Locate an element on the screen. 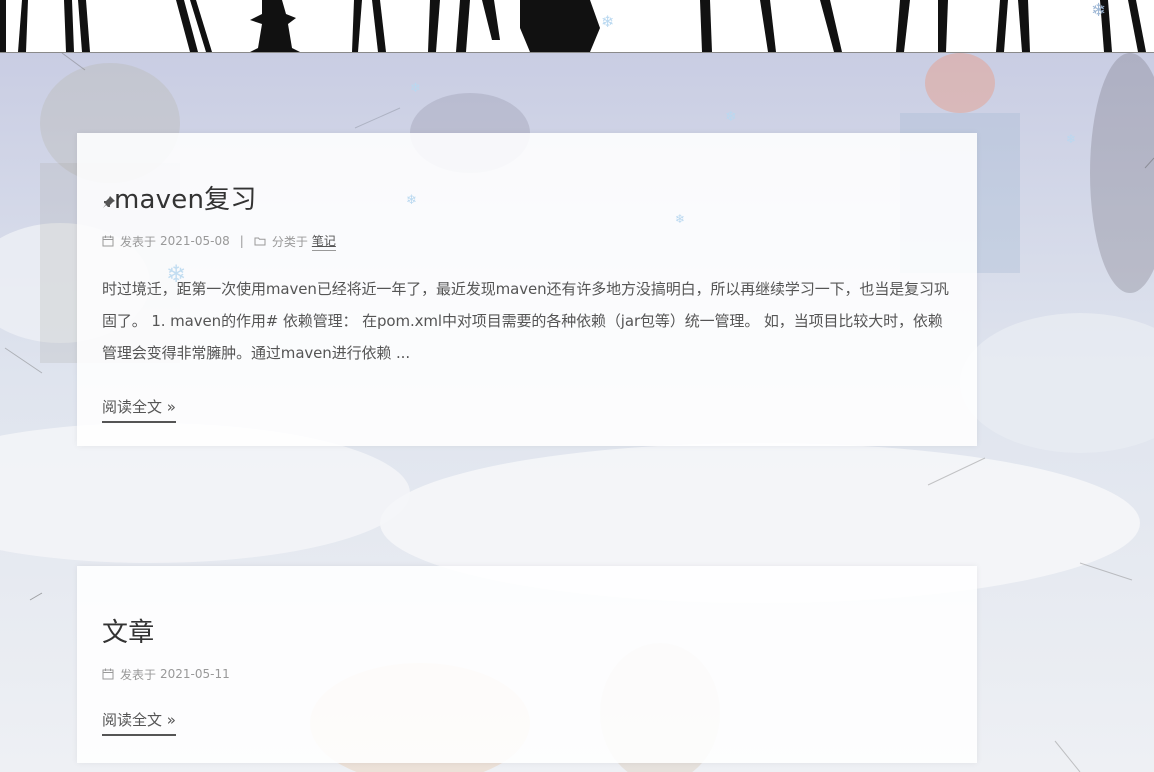  post-title: maven复习 is located at coordinates (527, 174).